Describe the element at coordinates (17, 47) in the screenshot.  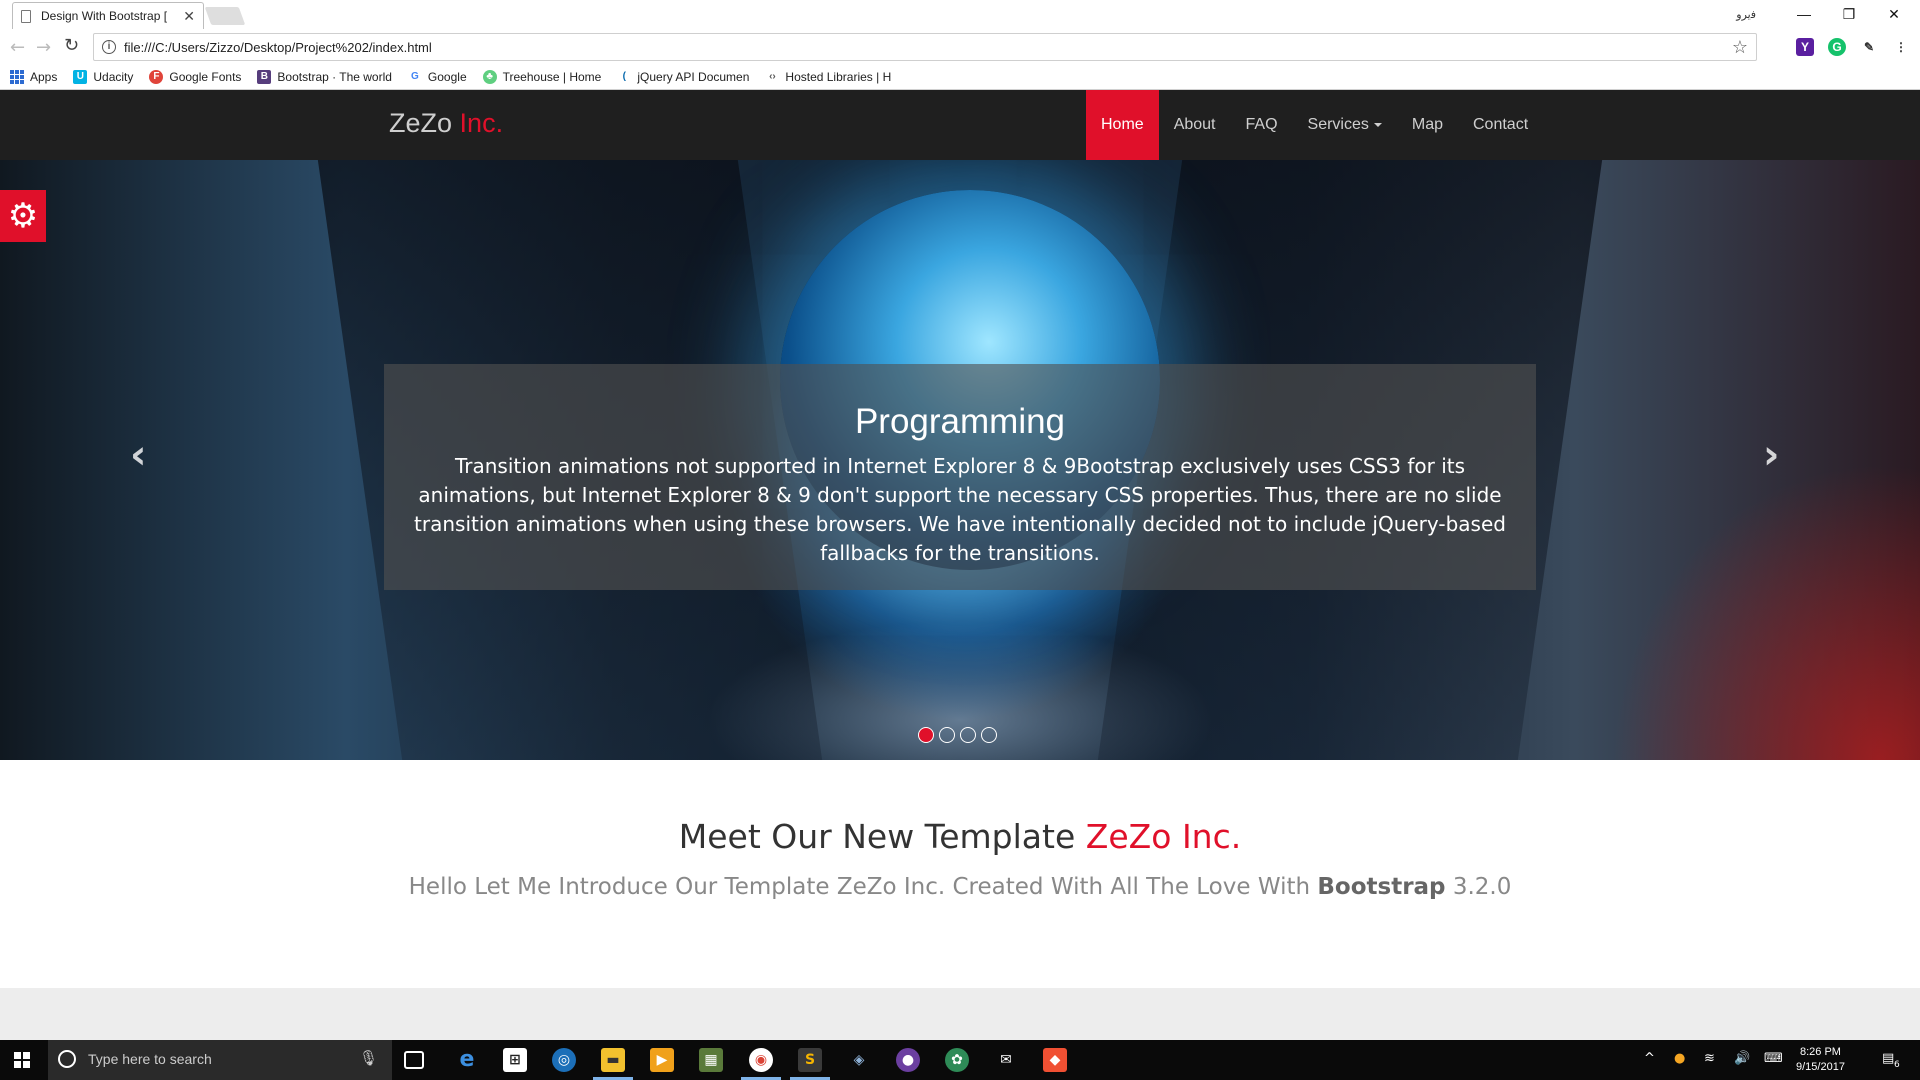
I see `back-icon: ←` at that location.